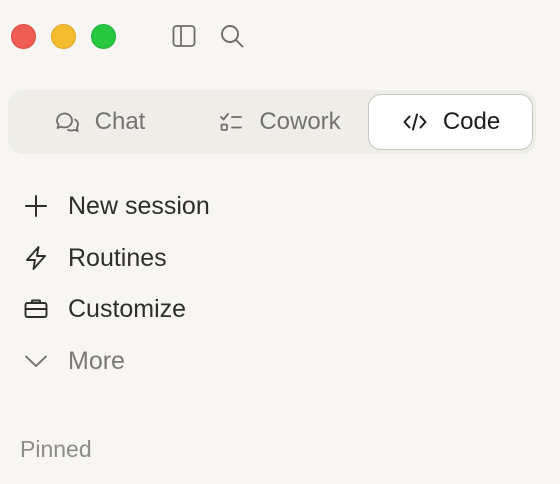  I want to click on pinned-section-label: Pinned, so click(56, 449).